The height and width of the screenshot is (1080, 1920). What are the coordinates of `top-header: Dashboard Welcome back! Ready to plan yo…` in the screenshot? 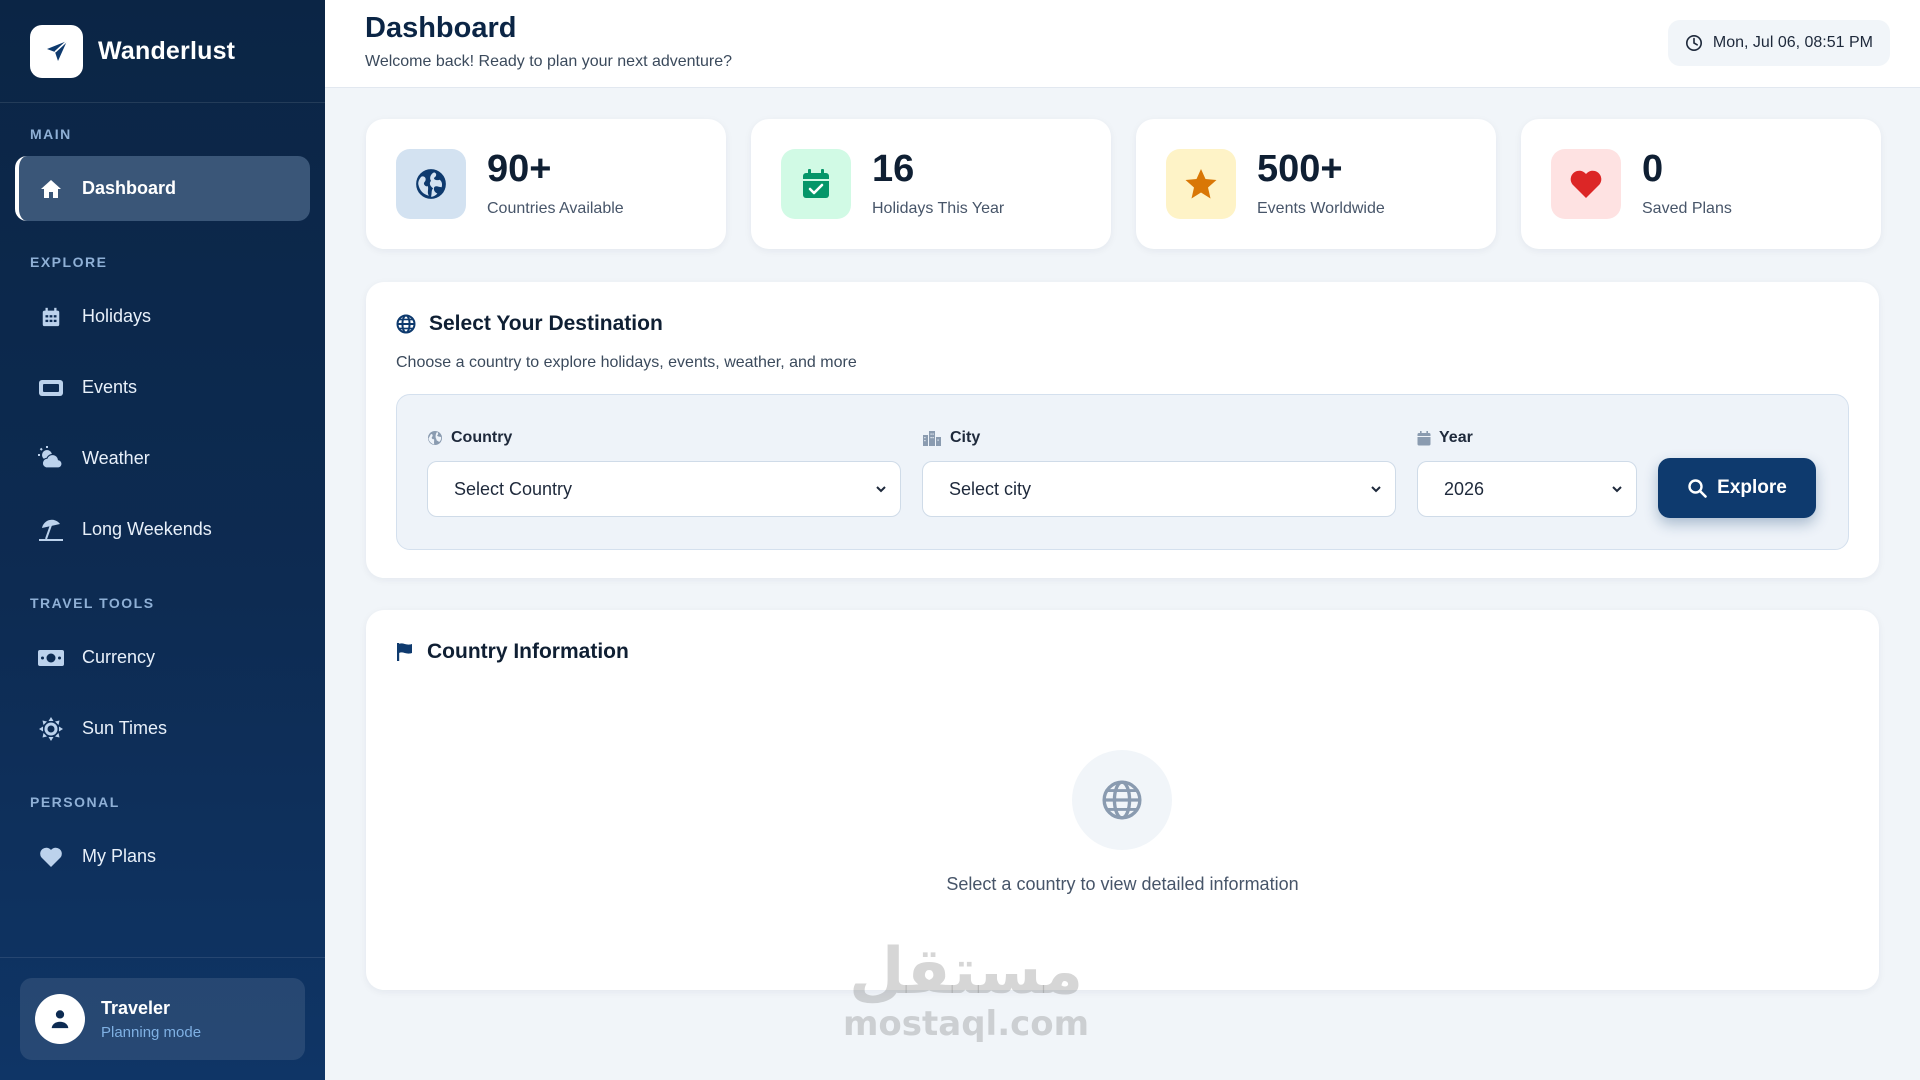 It's located at (1122, 44).